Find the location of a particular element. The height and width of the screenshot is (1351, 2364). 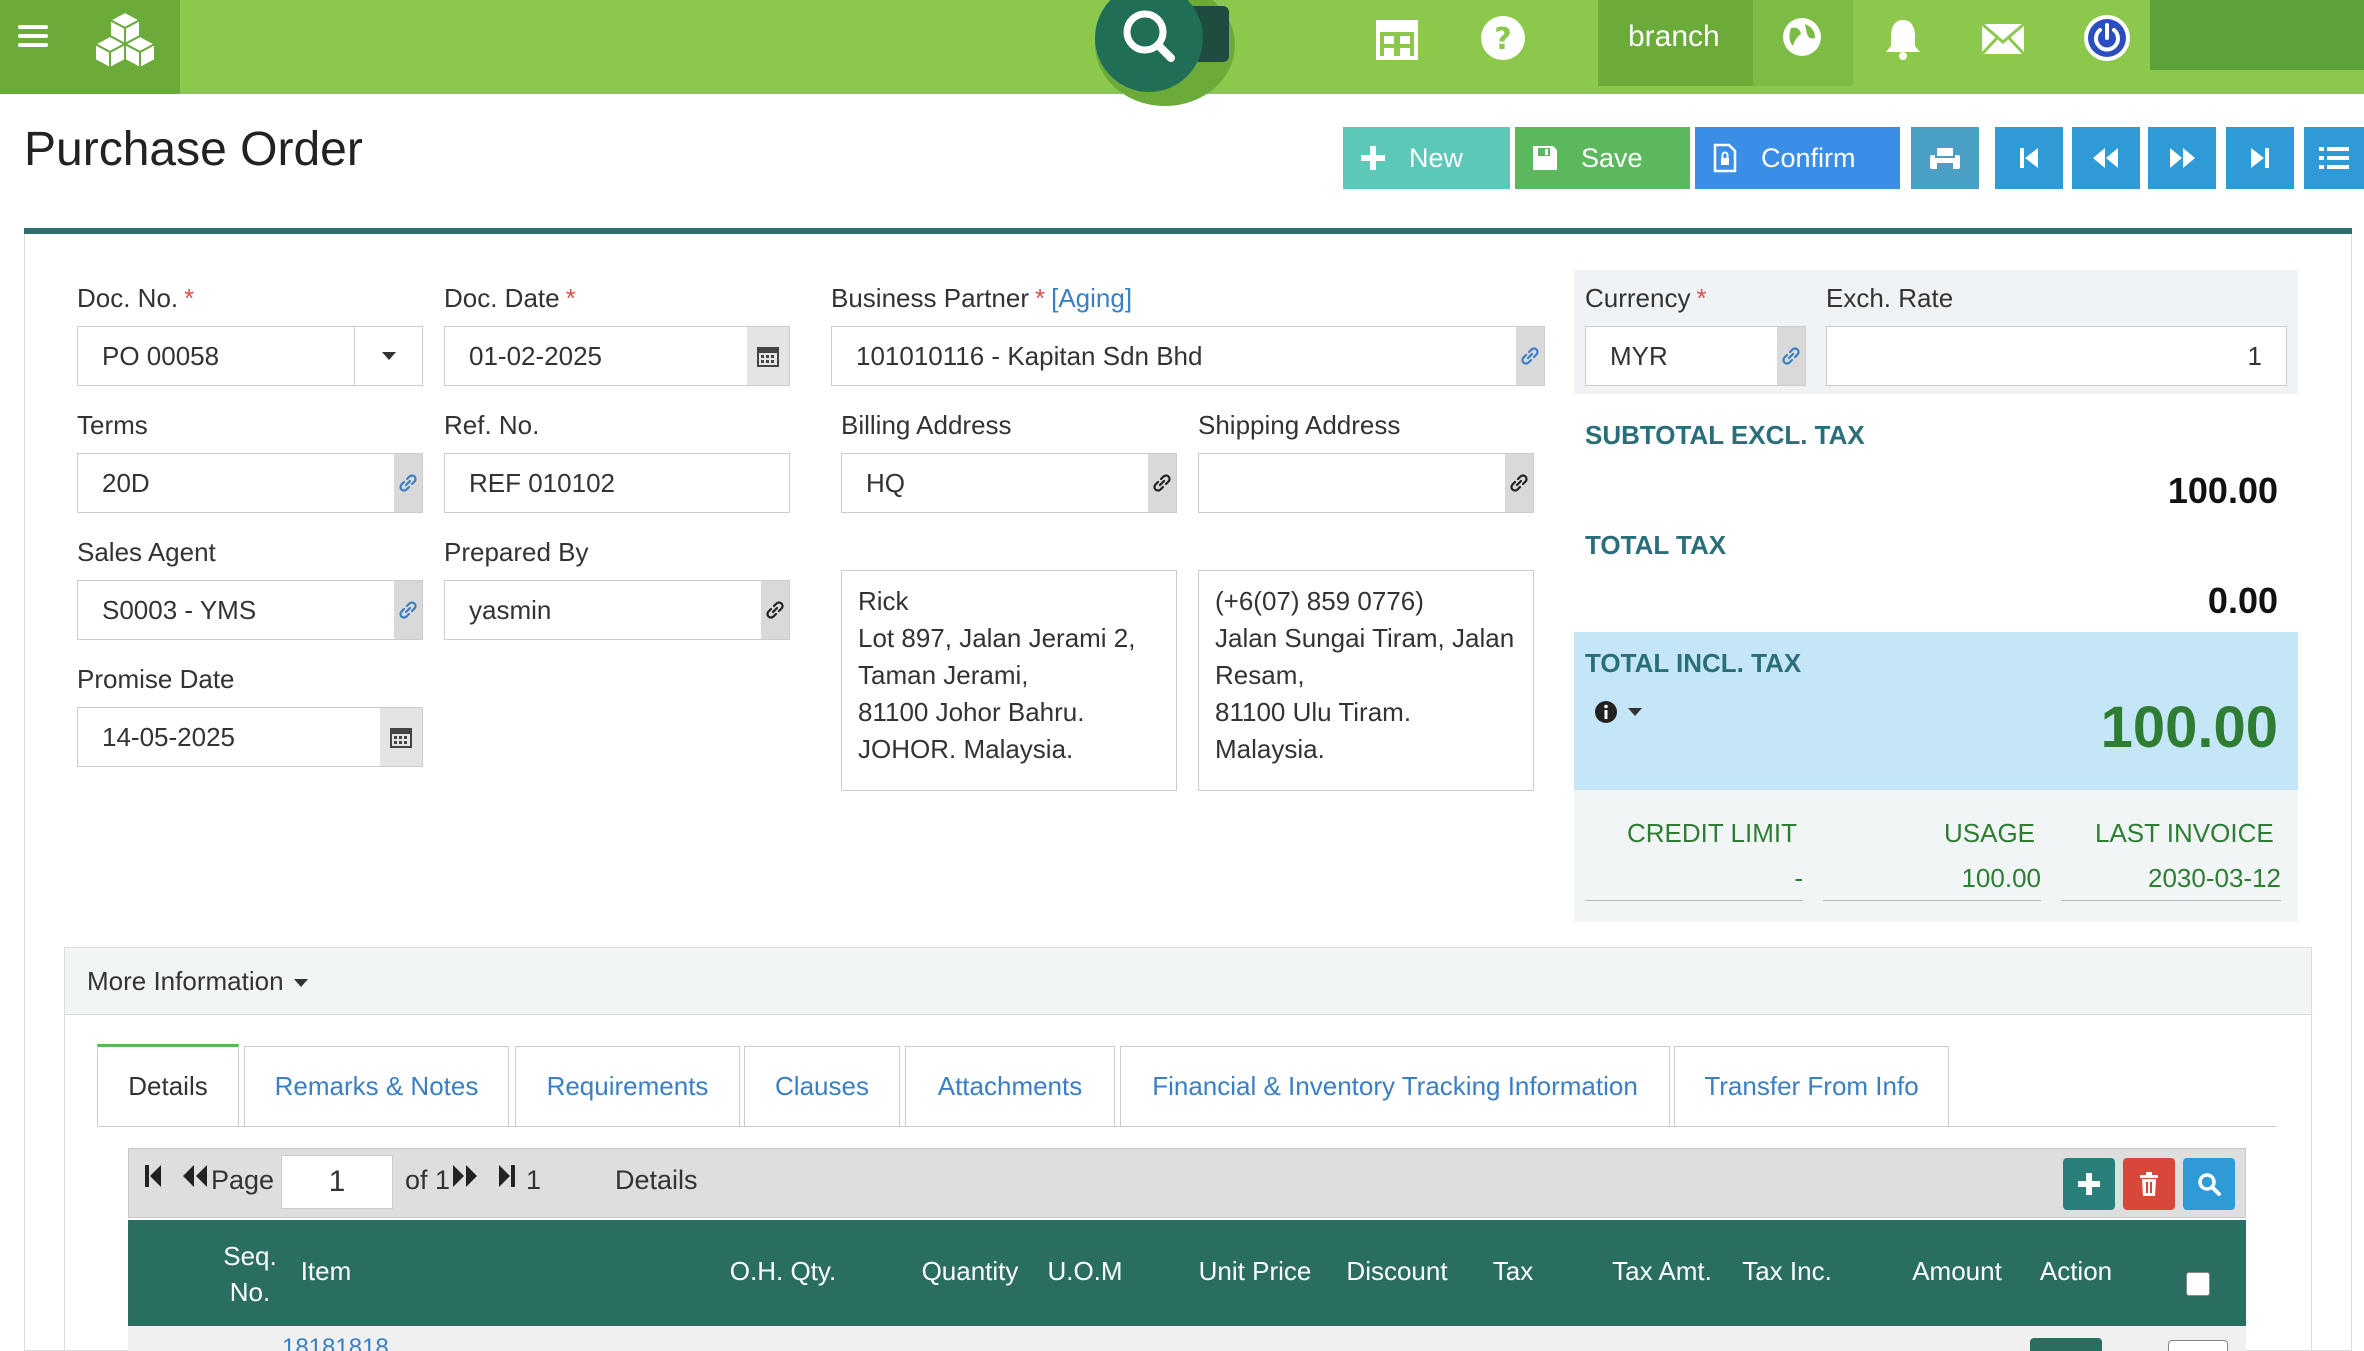

navbar-right-block is located at coordinates (2257, 35).